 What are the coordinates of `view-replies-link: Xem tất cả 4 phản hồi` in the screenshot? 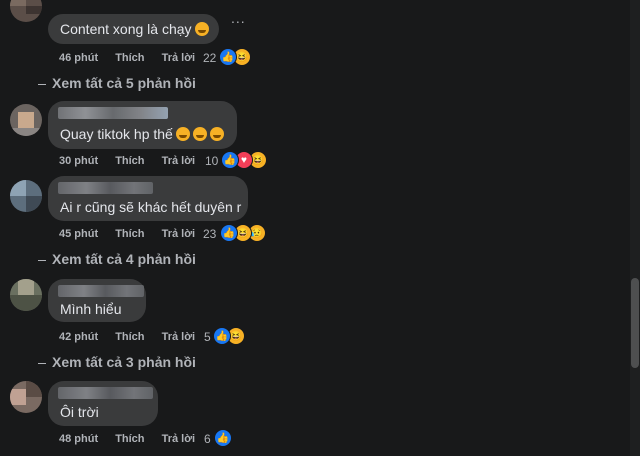 It's located at (117, 259).